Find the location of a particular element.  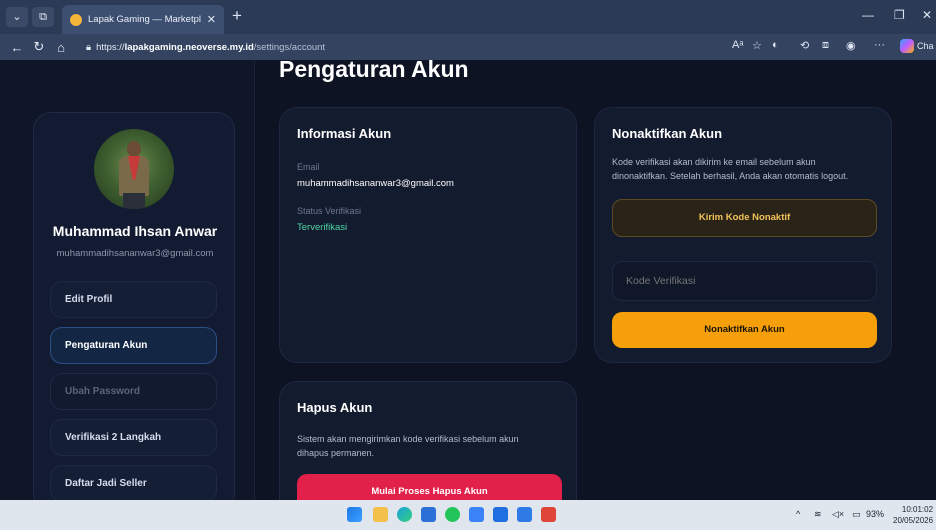

read-aloud-icon: Aᵃ is located at coordinates (737, 45).